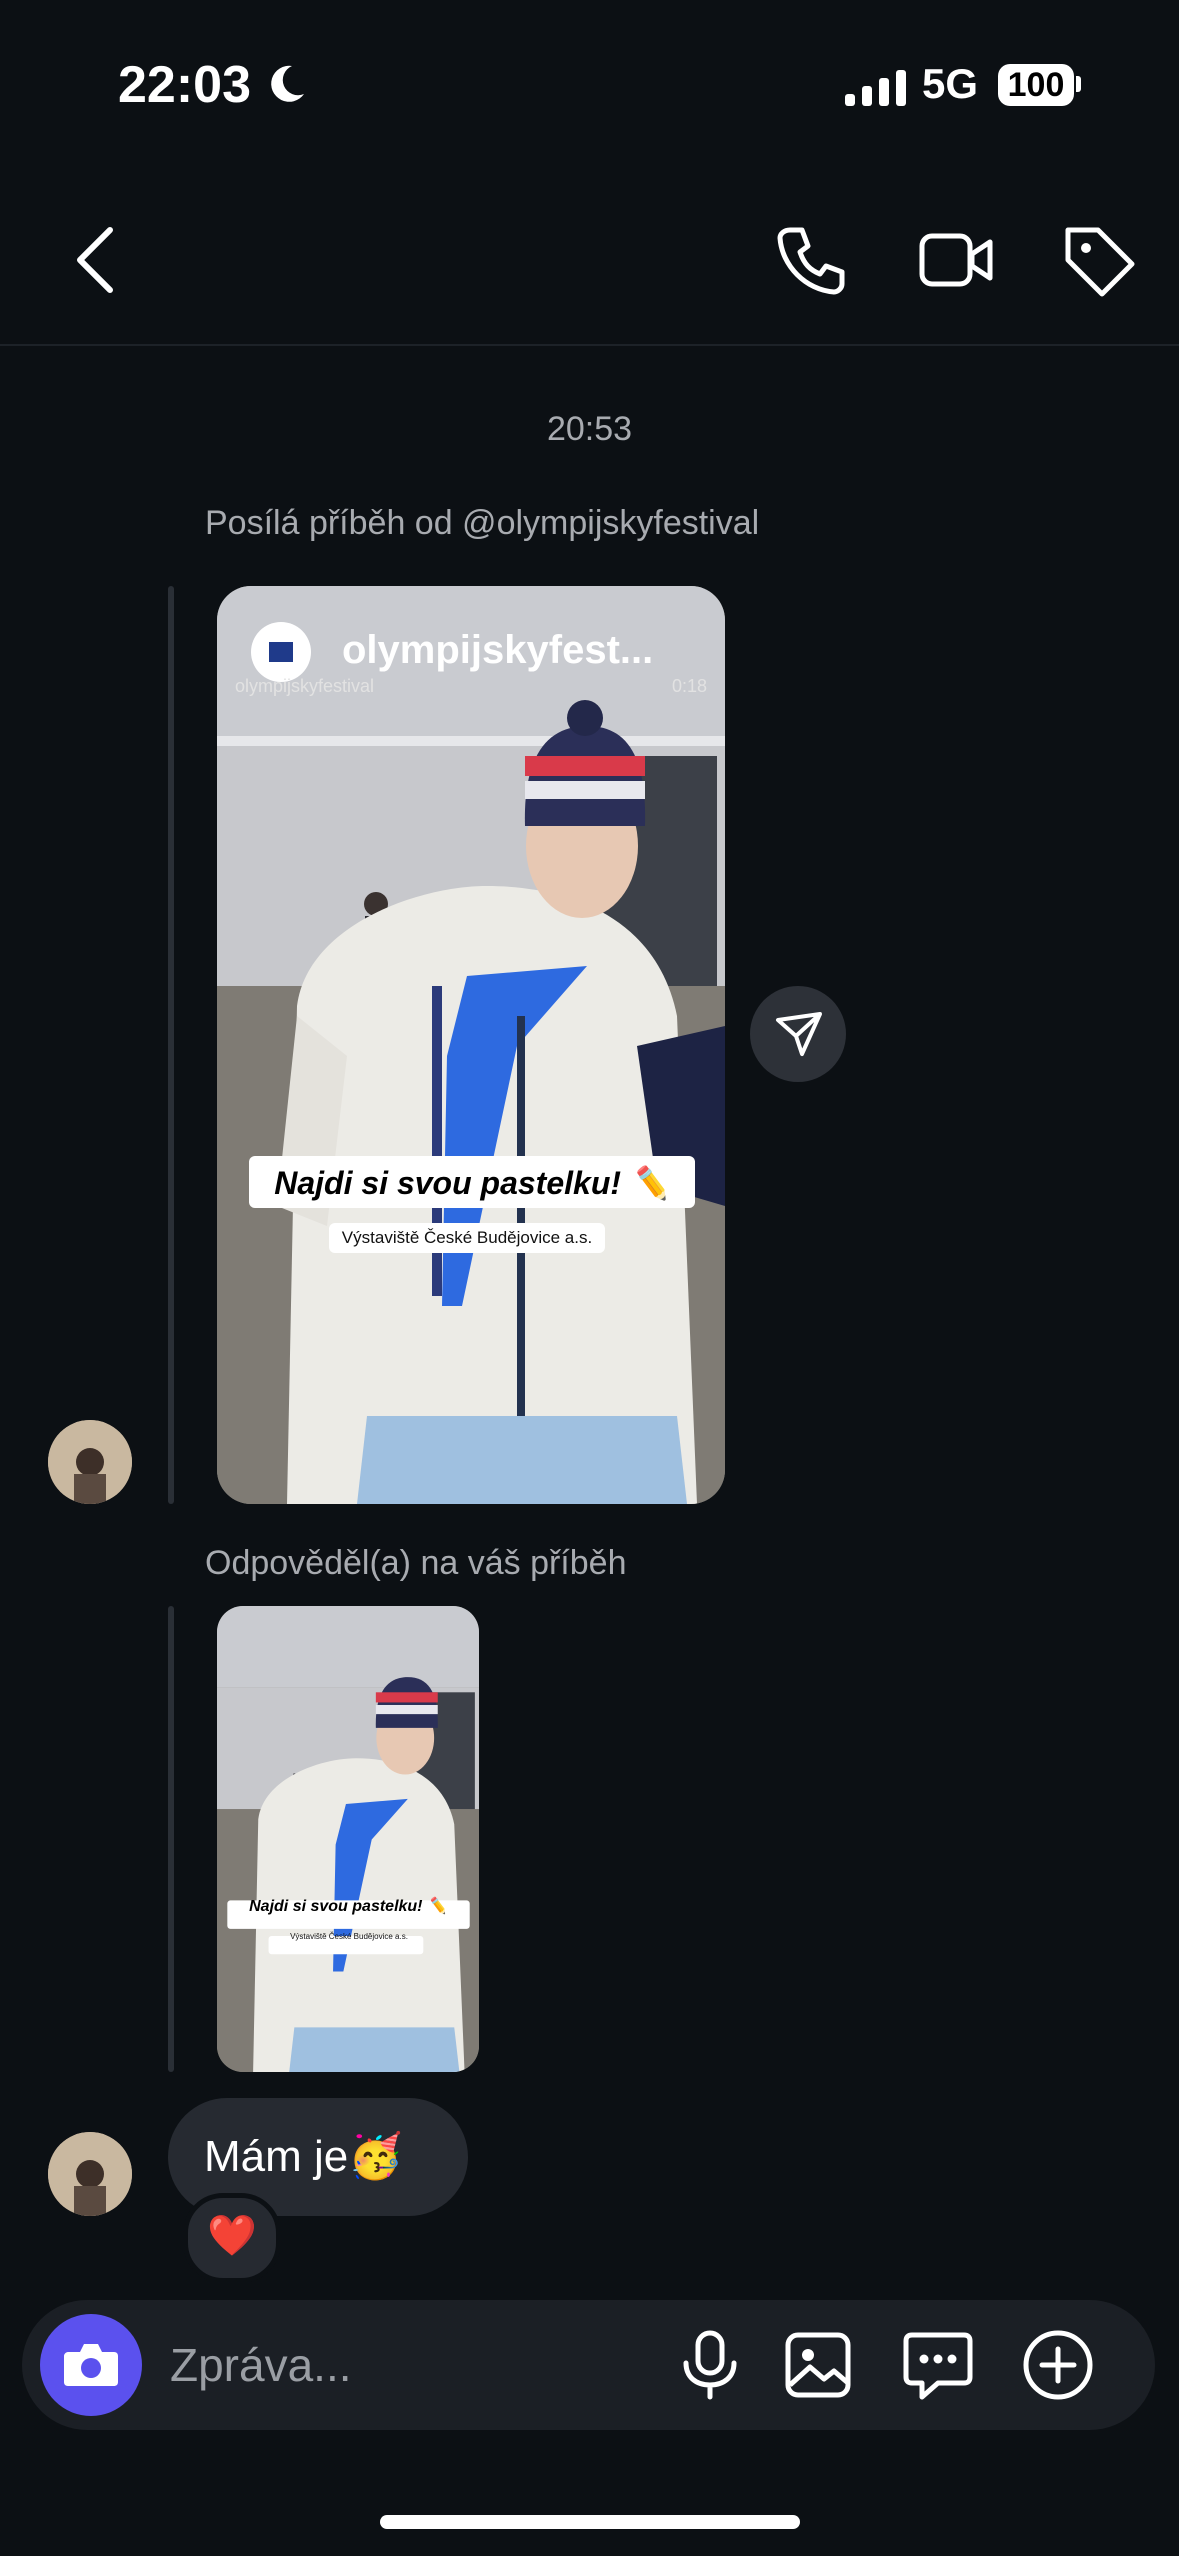 Image resolution: width=1179 pixels, height=2556 pixels. I want to click on moon-icon, so click(287, 83).